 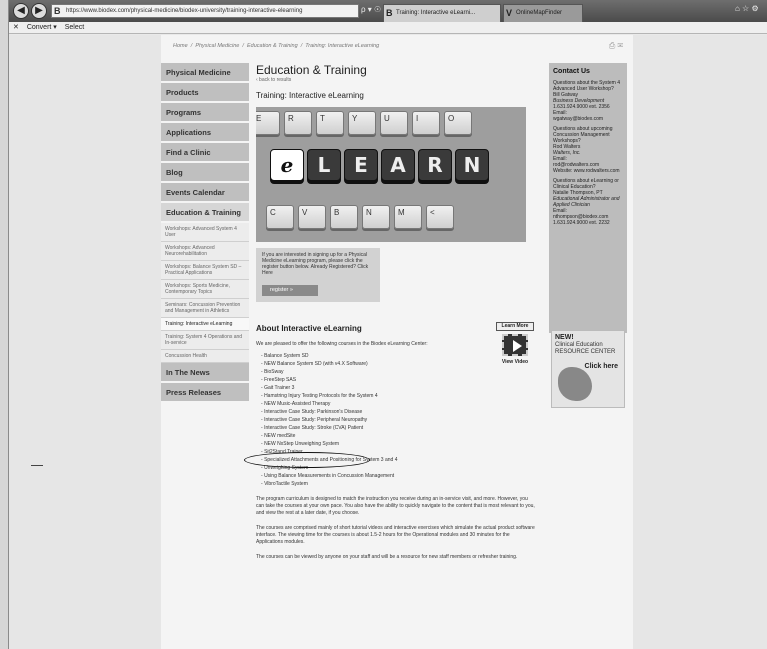 What do you see at coordinates (74, 27) in the screenshot?
I see `select-button: Select` at bounding box center [74, 27].